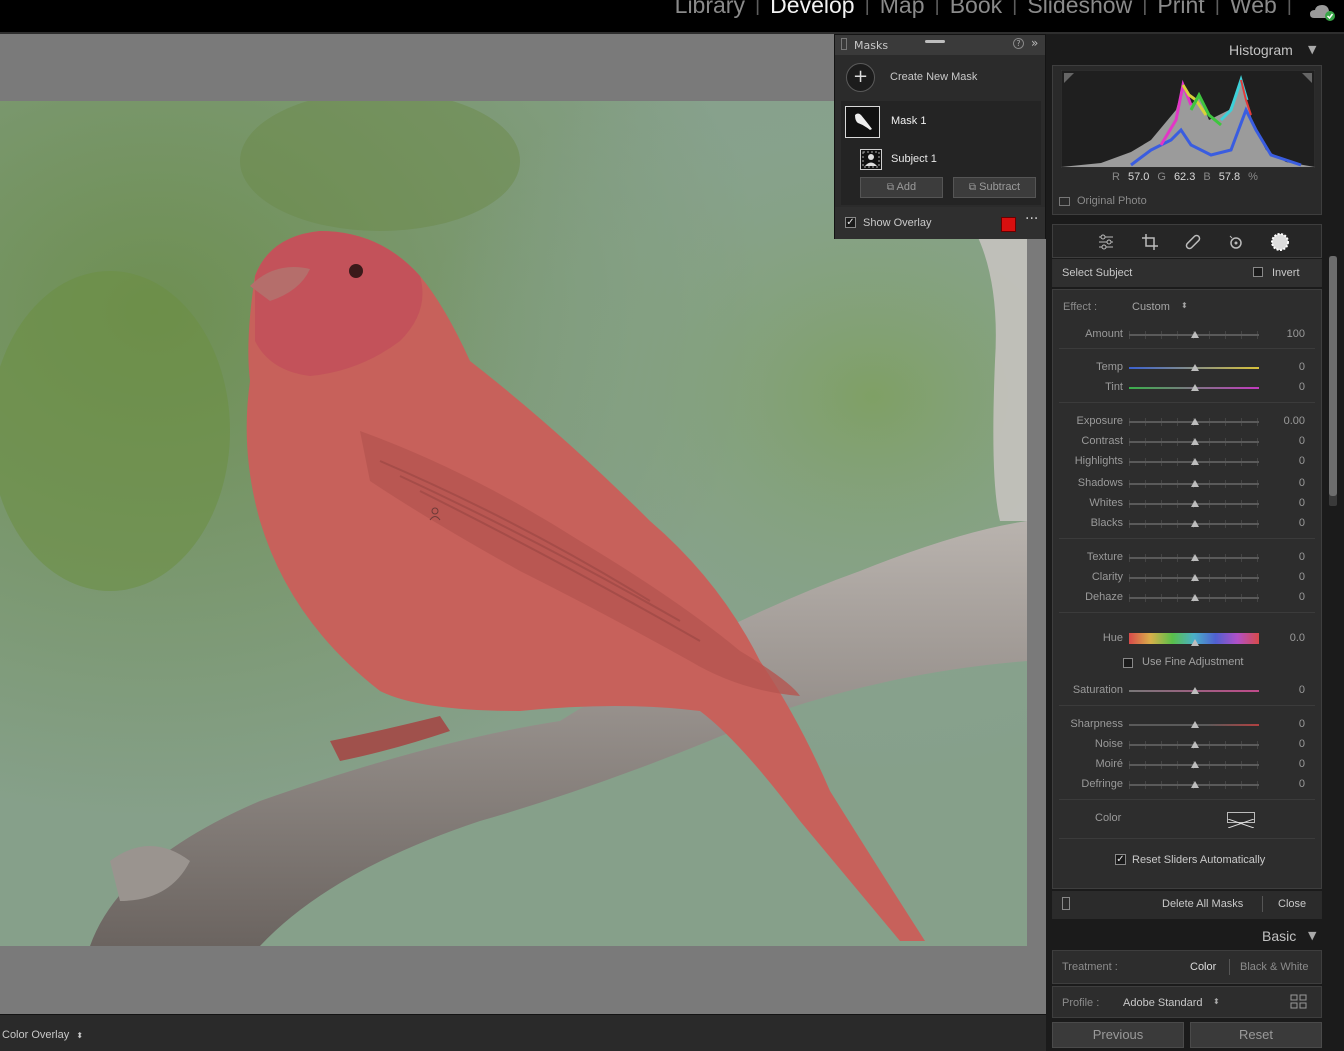 Image resolution: width=1344 pixels, height=1051 pixels. I want to click on subject-icon, so click(871, 159).